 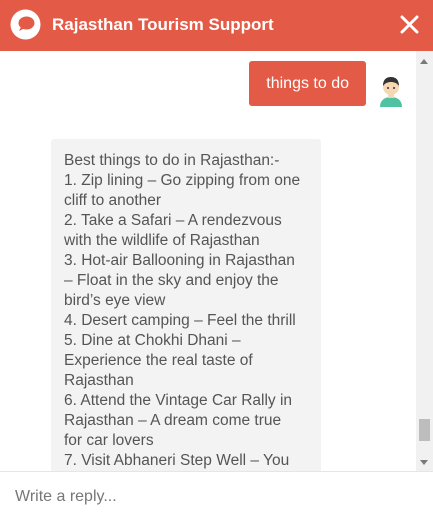 What do you see at coordinates (424, 261) in the screenshot?
I see `message-scrollbar` at bounding box center [424, 261].